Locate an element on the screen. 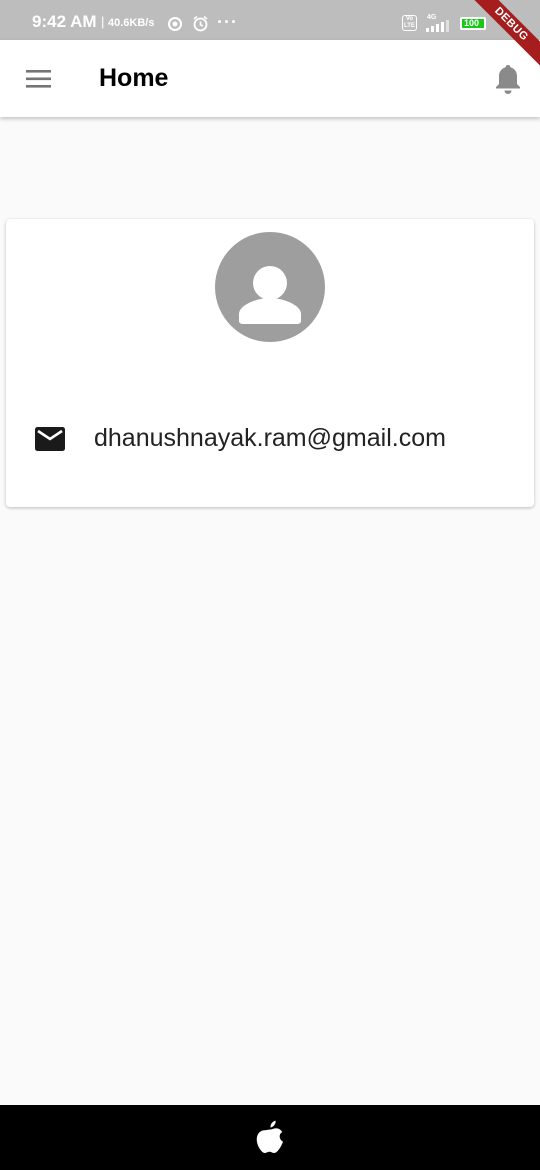 Image resolution: width=540 pixels, height=1170 pixels. notifications-button is located at coordinates (508, 80).